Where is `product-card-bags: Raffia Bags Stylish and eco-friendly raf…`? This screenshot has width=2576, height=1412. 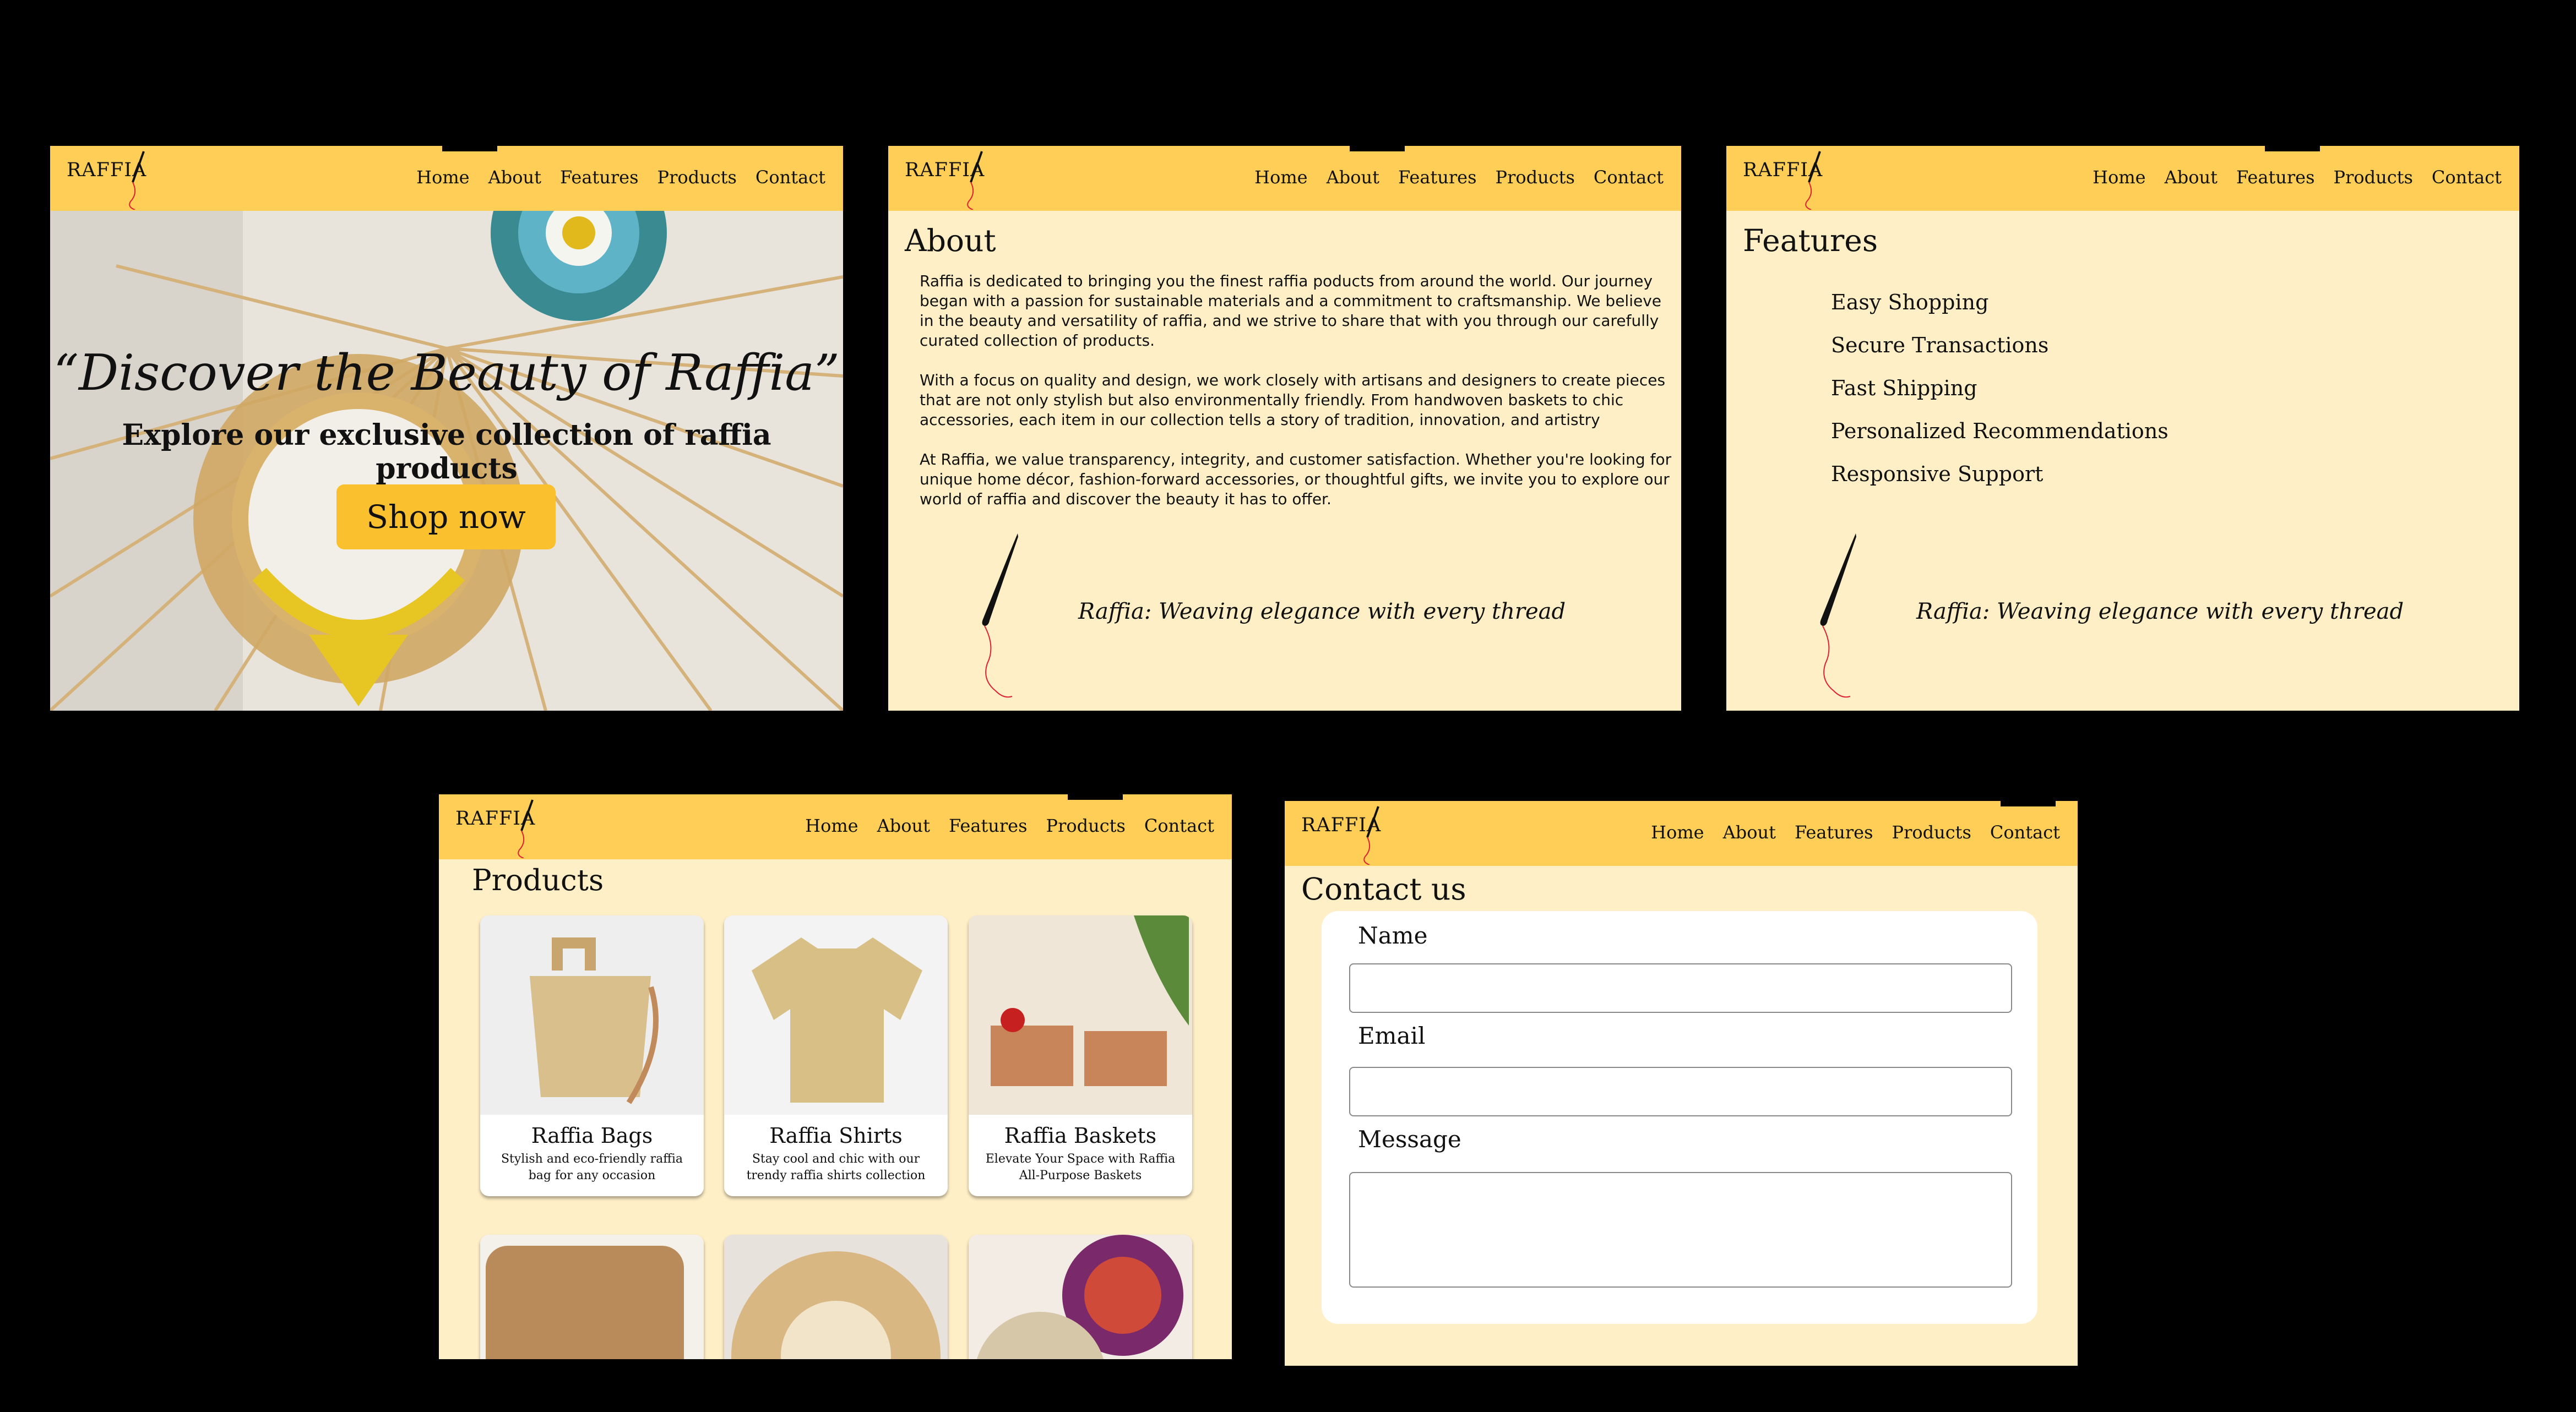 product-card-bags: Raffia Bags Stylish and eco-friendly raf… is located at coordinates (592, 1055).